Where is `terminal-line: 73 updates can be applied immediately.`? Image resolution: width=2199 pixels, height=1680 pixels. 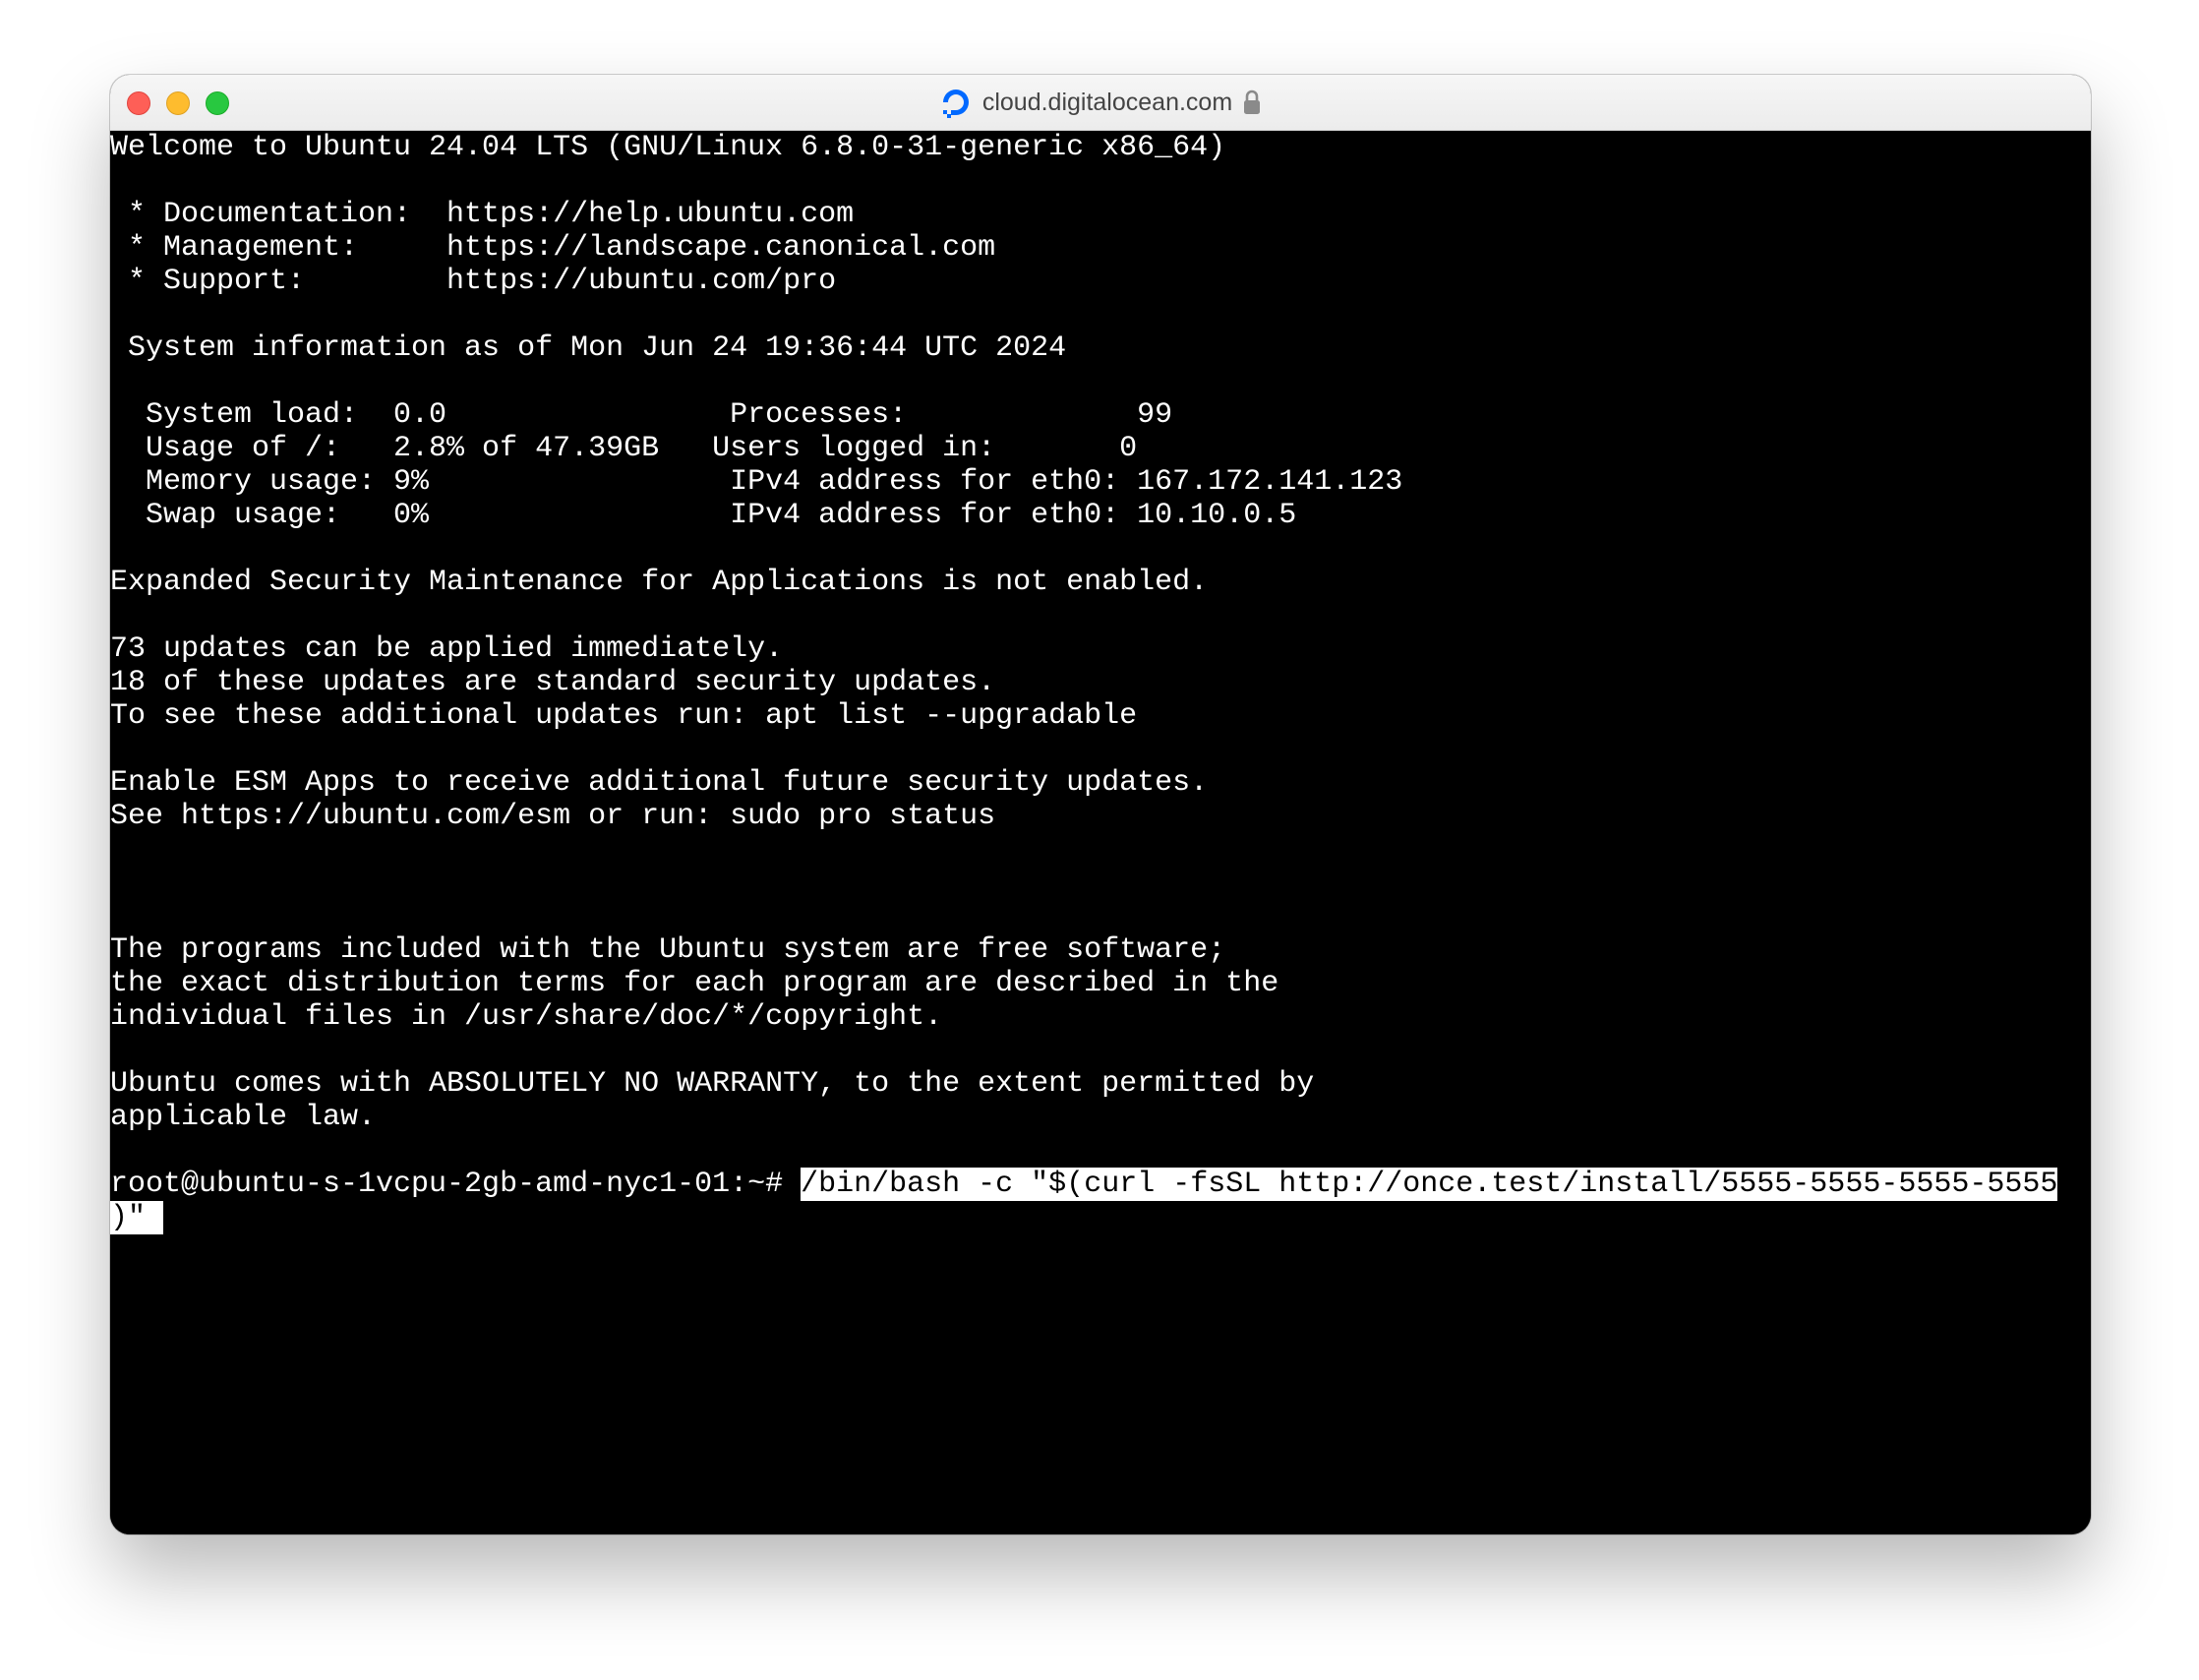
terminal-line: 73 updates can be applied immediately. is located at coordinates (447, 649).